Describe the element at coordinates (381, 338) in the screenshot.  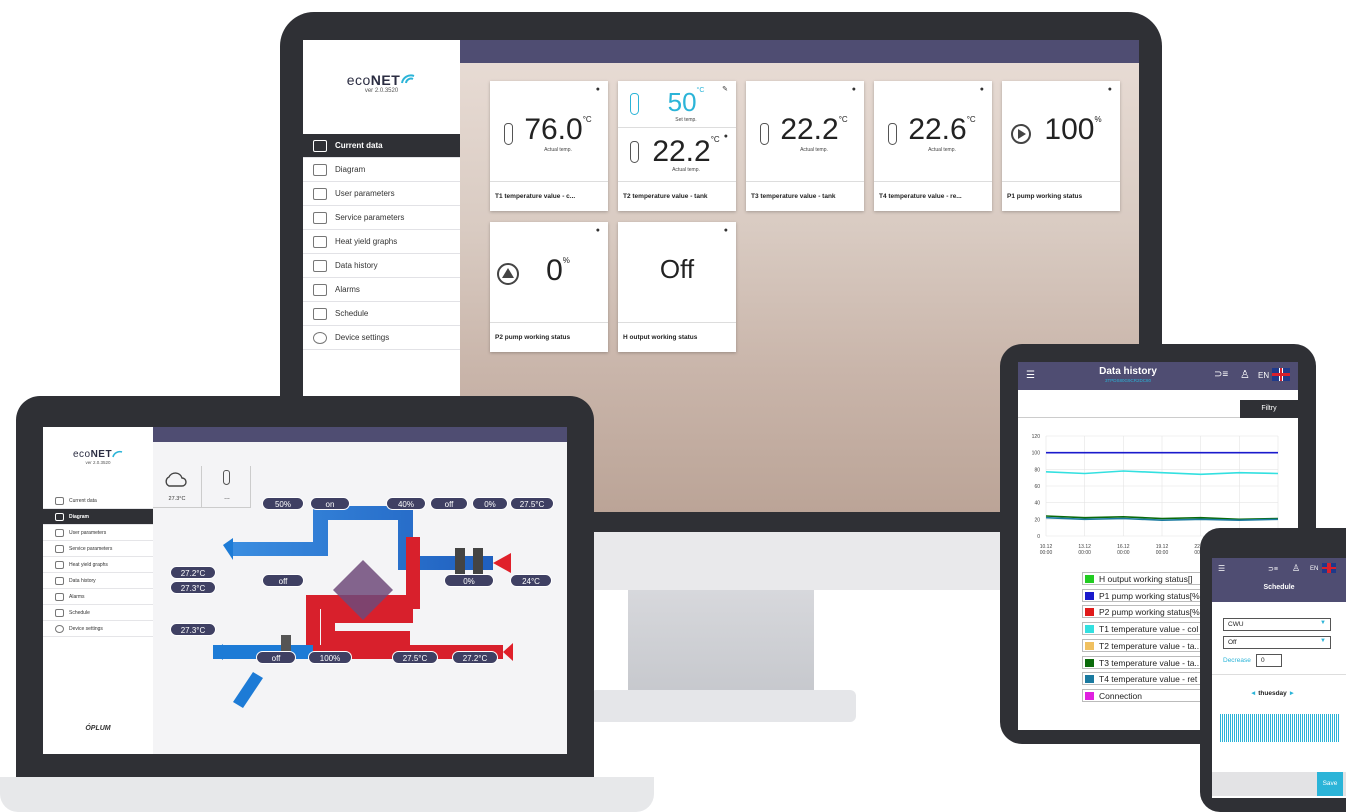
I see `nav-device-settings: Device settings` at that location.